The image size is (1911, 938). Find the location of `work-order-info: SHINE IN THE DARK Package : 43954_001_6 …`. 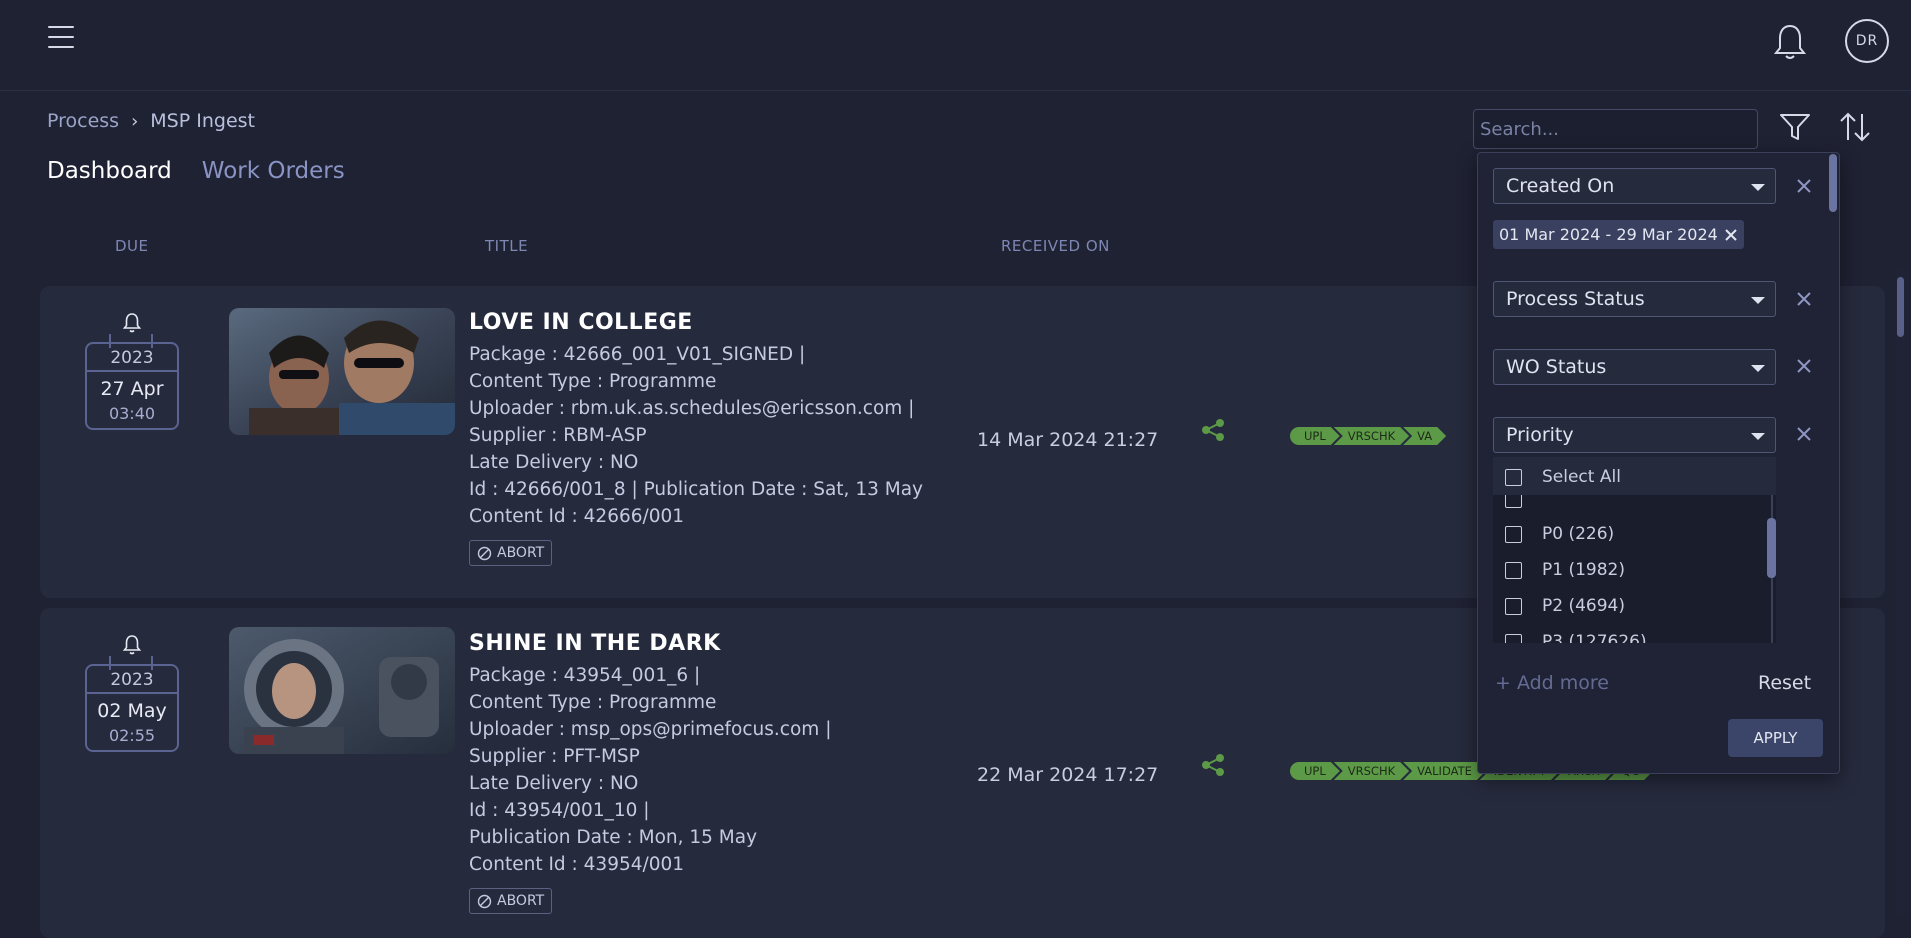

work-order-info: SHINE IN THE DARK Package : 43954_001_6 … is located at coordinates (719, 772).